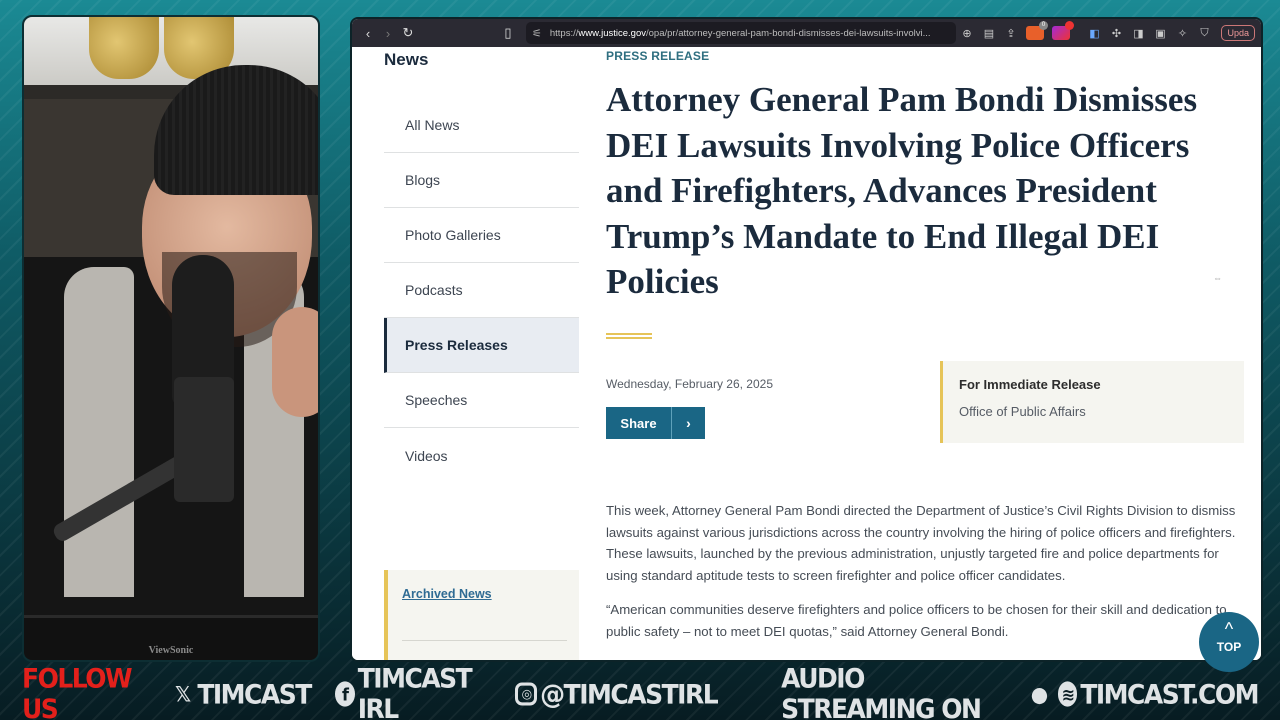  I want to click on monitor-brand: ViewSonic, so click(171, 650).